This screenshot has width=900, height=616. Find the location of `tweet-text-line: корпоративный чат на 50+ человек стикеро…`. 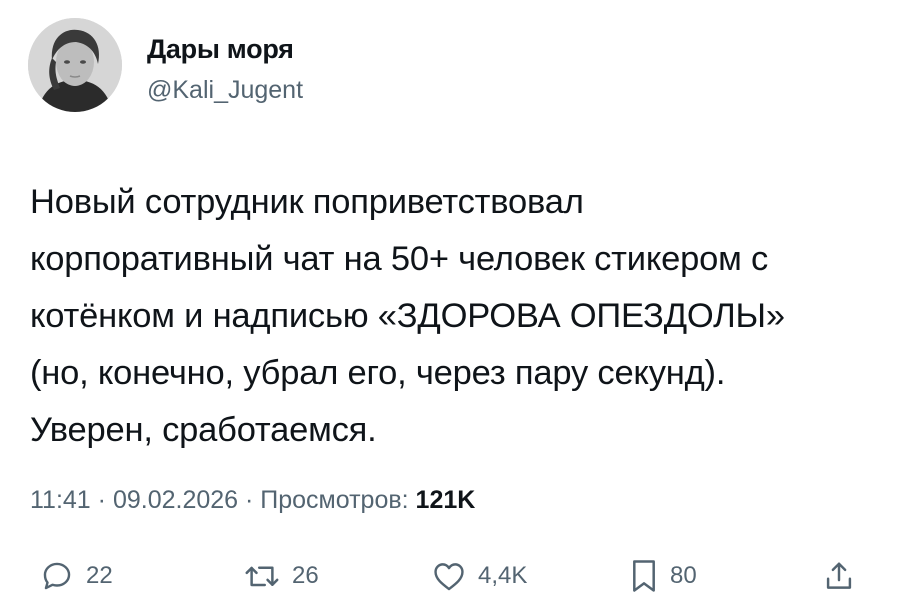

tweet-text-line: корпоративный чат на 50+ человек стикеро… is located at coordinates (399, 259).